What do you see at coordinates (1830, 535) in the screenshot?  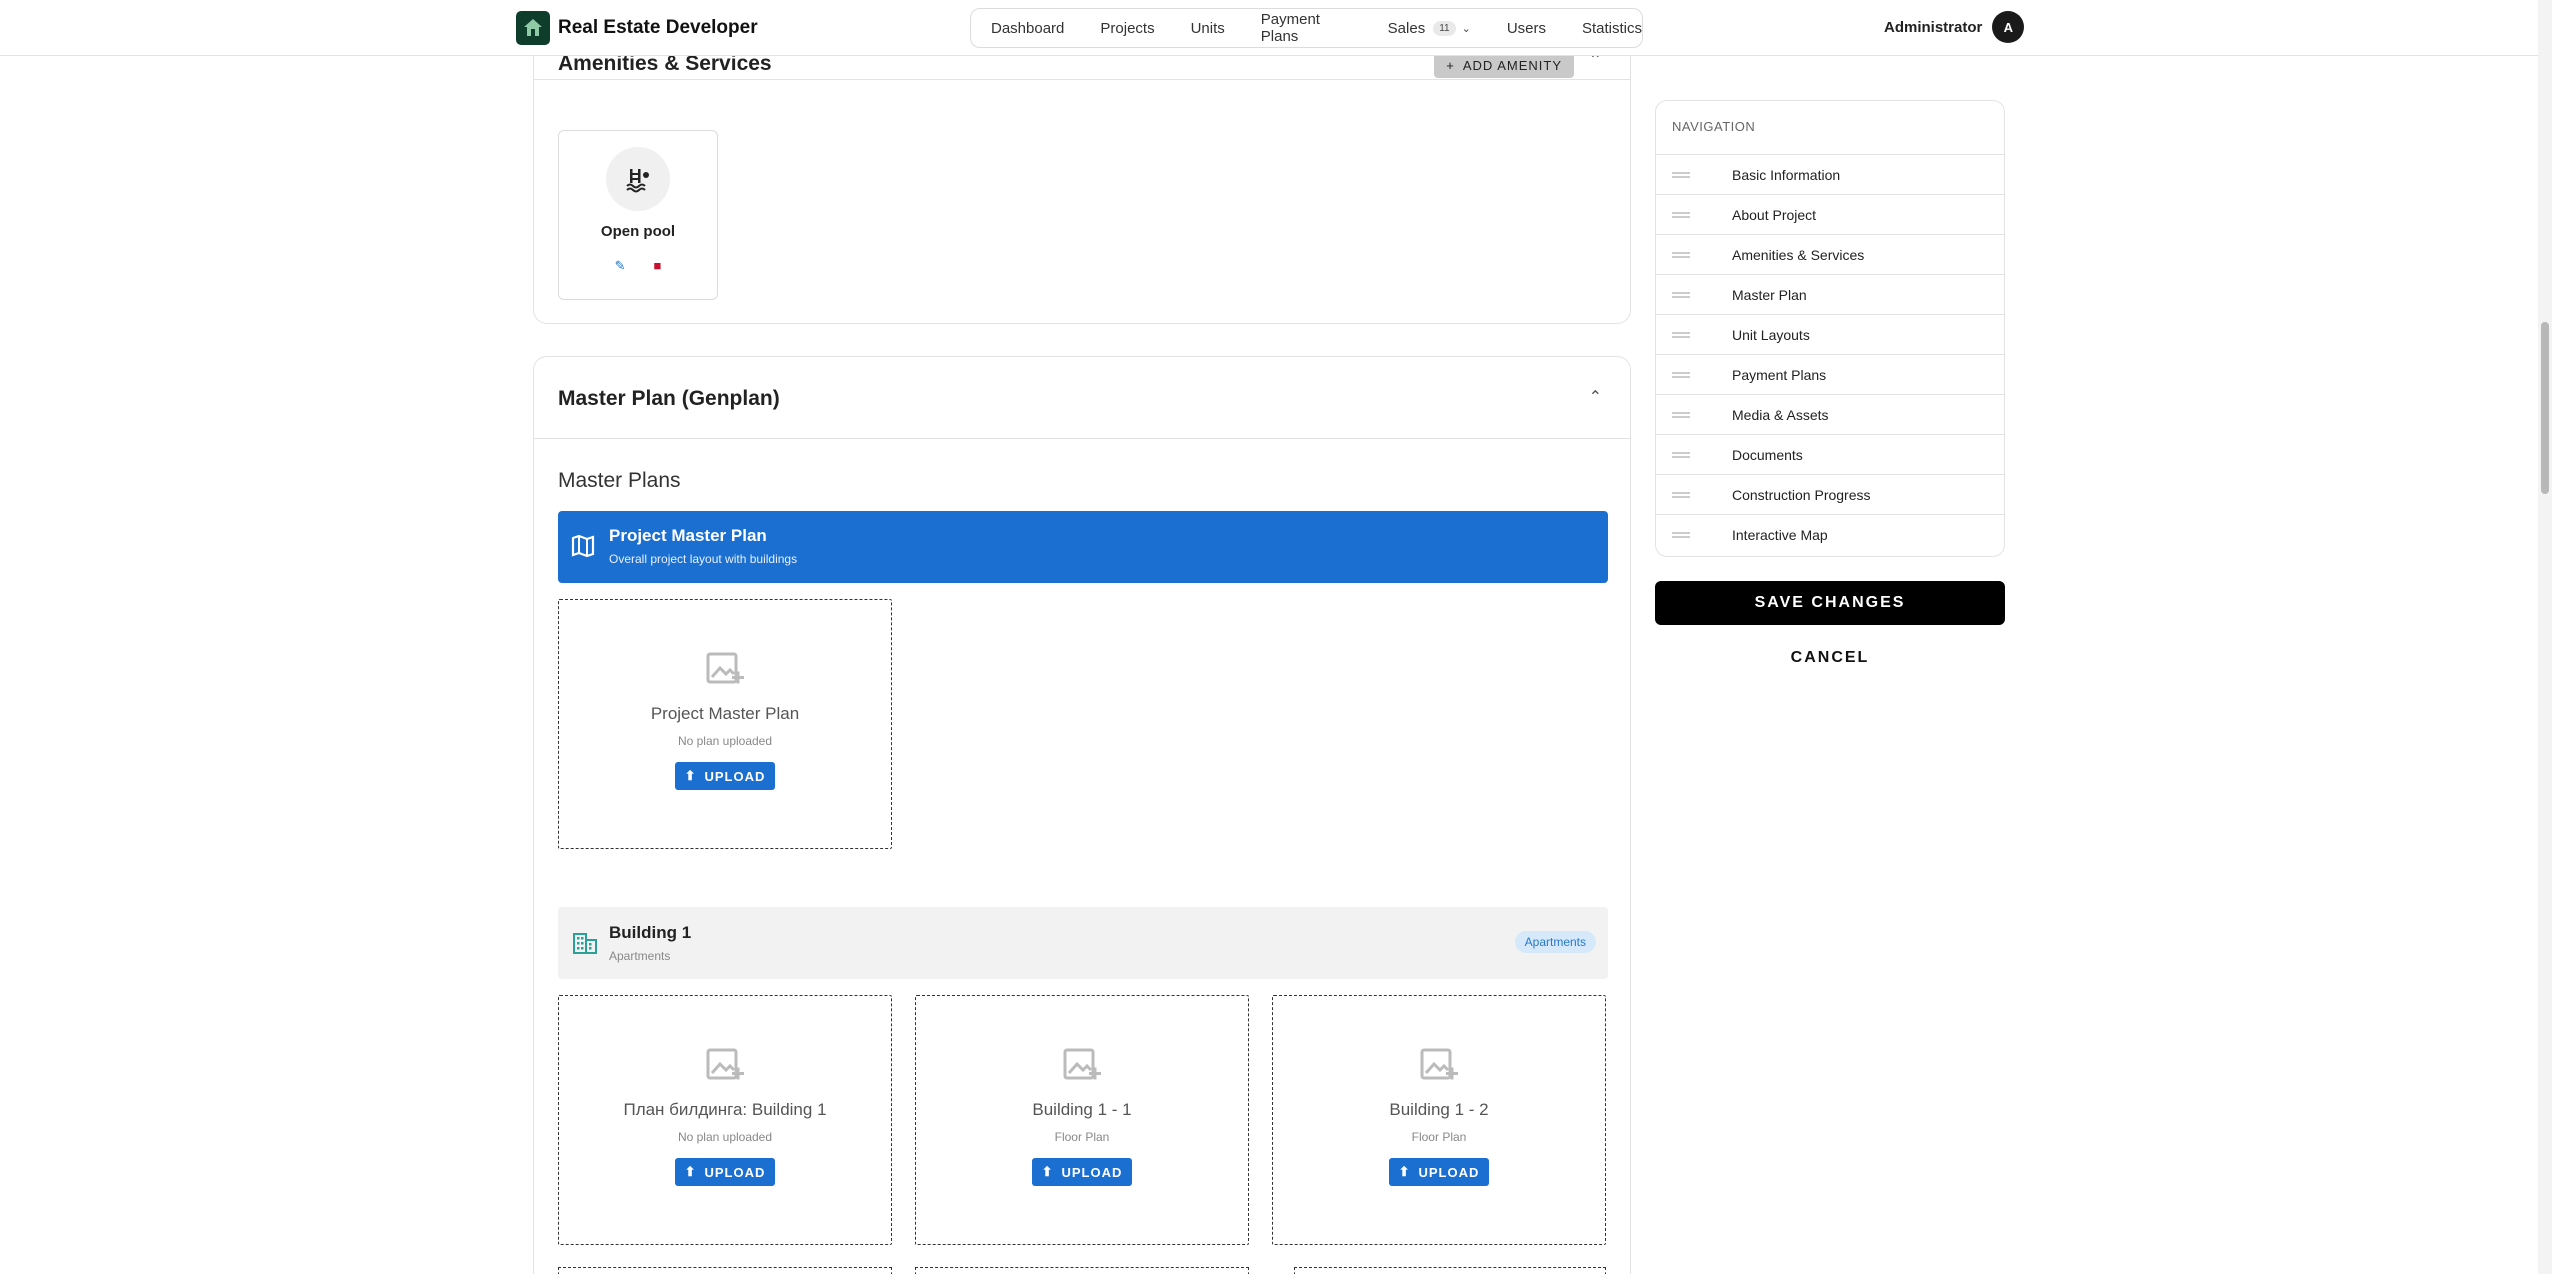 I see `sidenav-item-interactive-map: Interactive Map` at bounding box center [1830, 535].